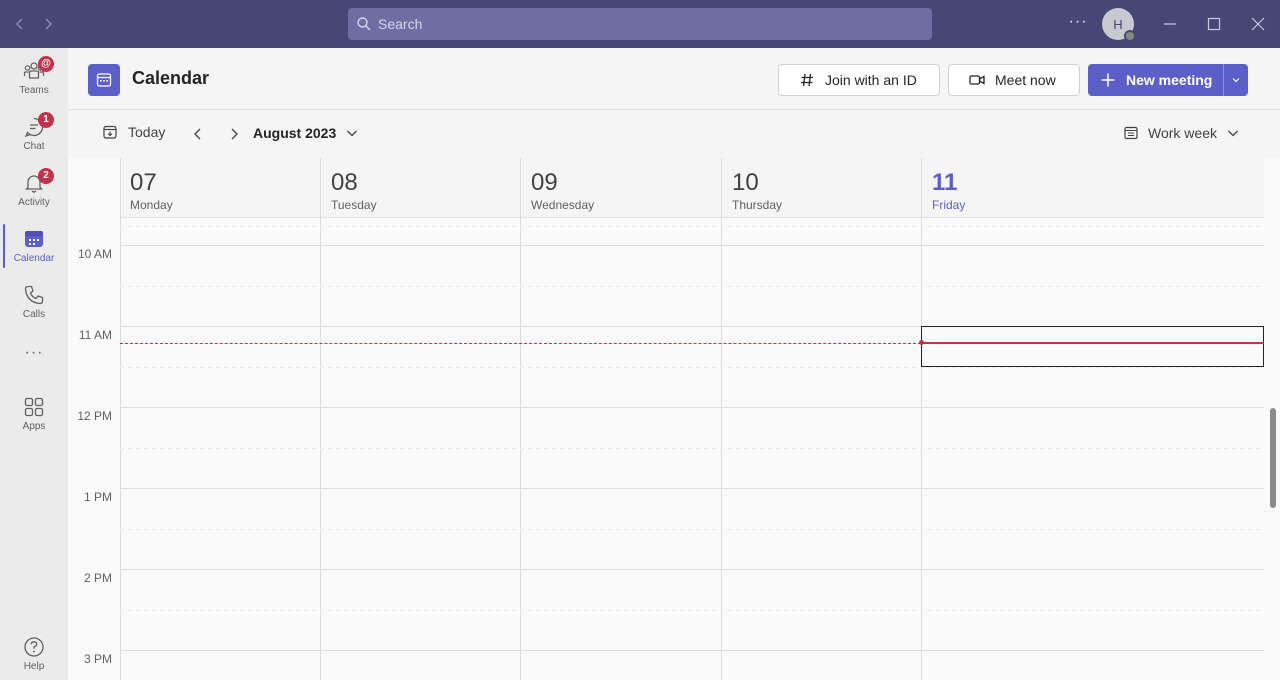 This screenshot has width=1280, height=680. I want to click on day-header-friday: 11 Friday, so click(1093, 188).